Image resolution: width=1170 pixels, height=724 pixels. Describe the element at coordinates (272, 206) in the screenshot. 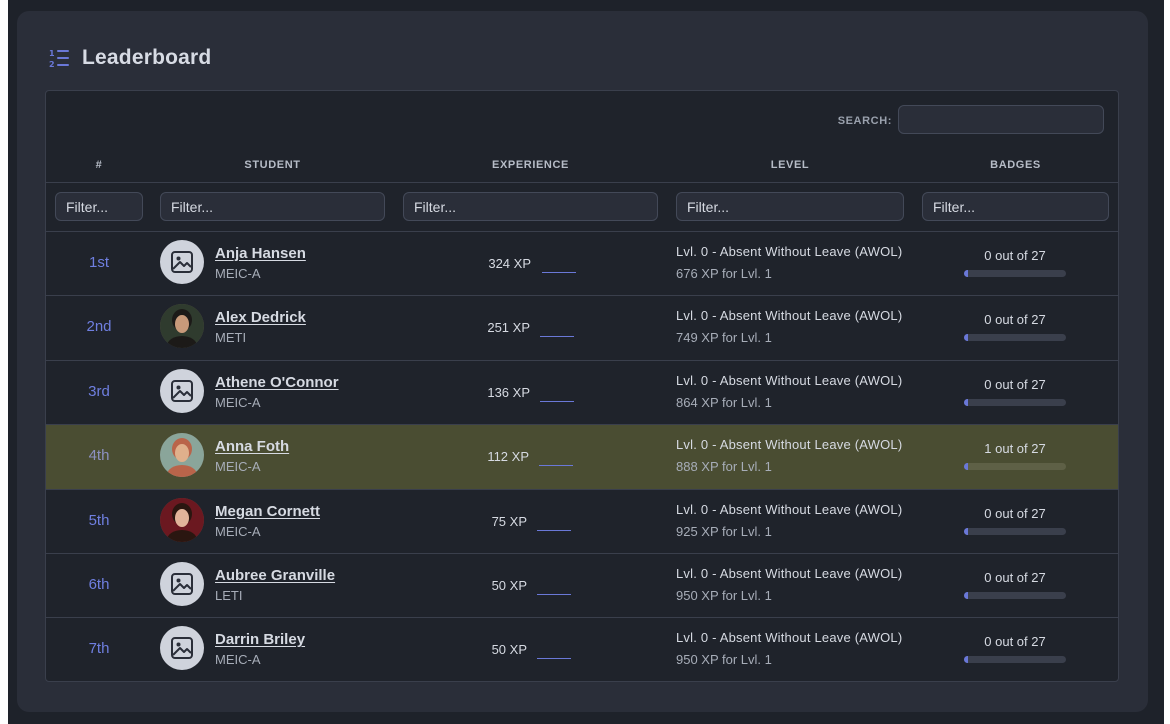

I see `student-filter-input` at that location.